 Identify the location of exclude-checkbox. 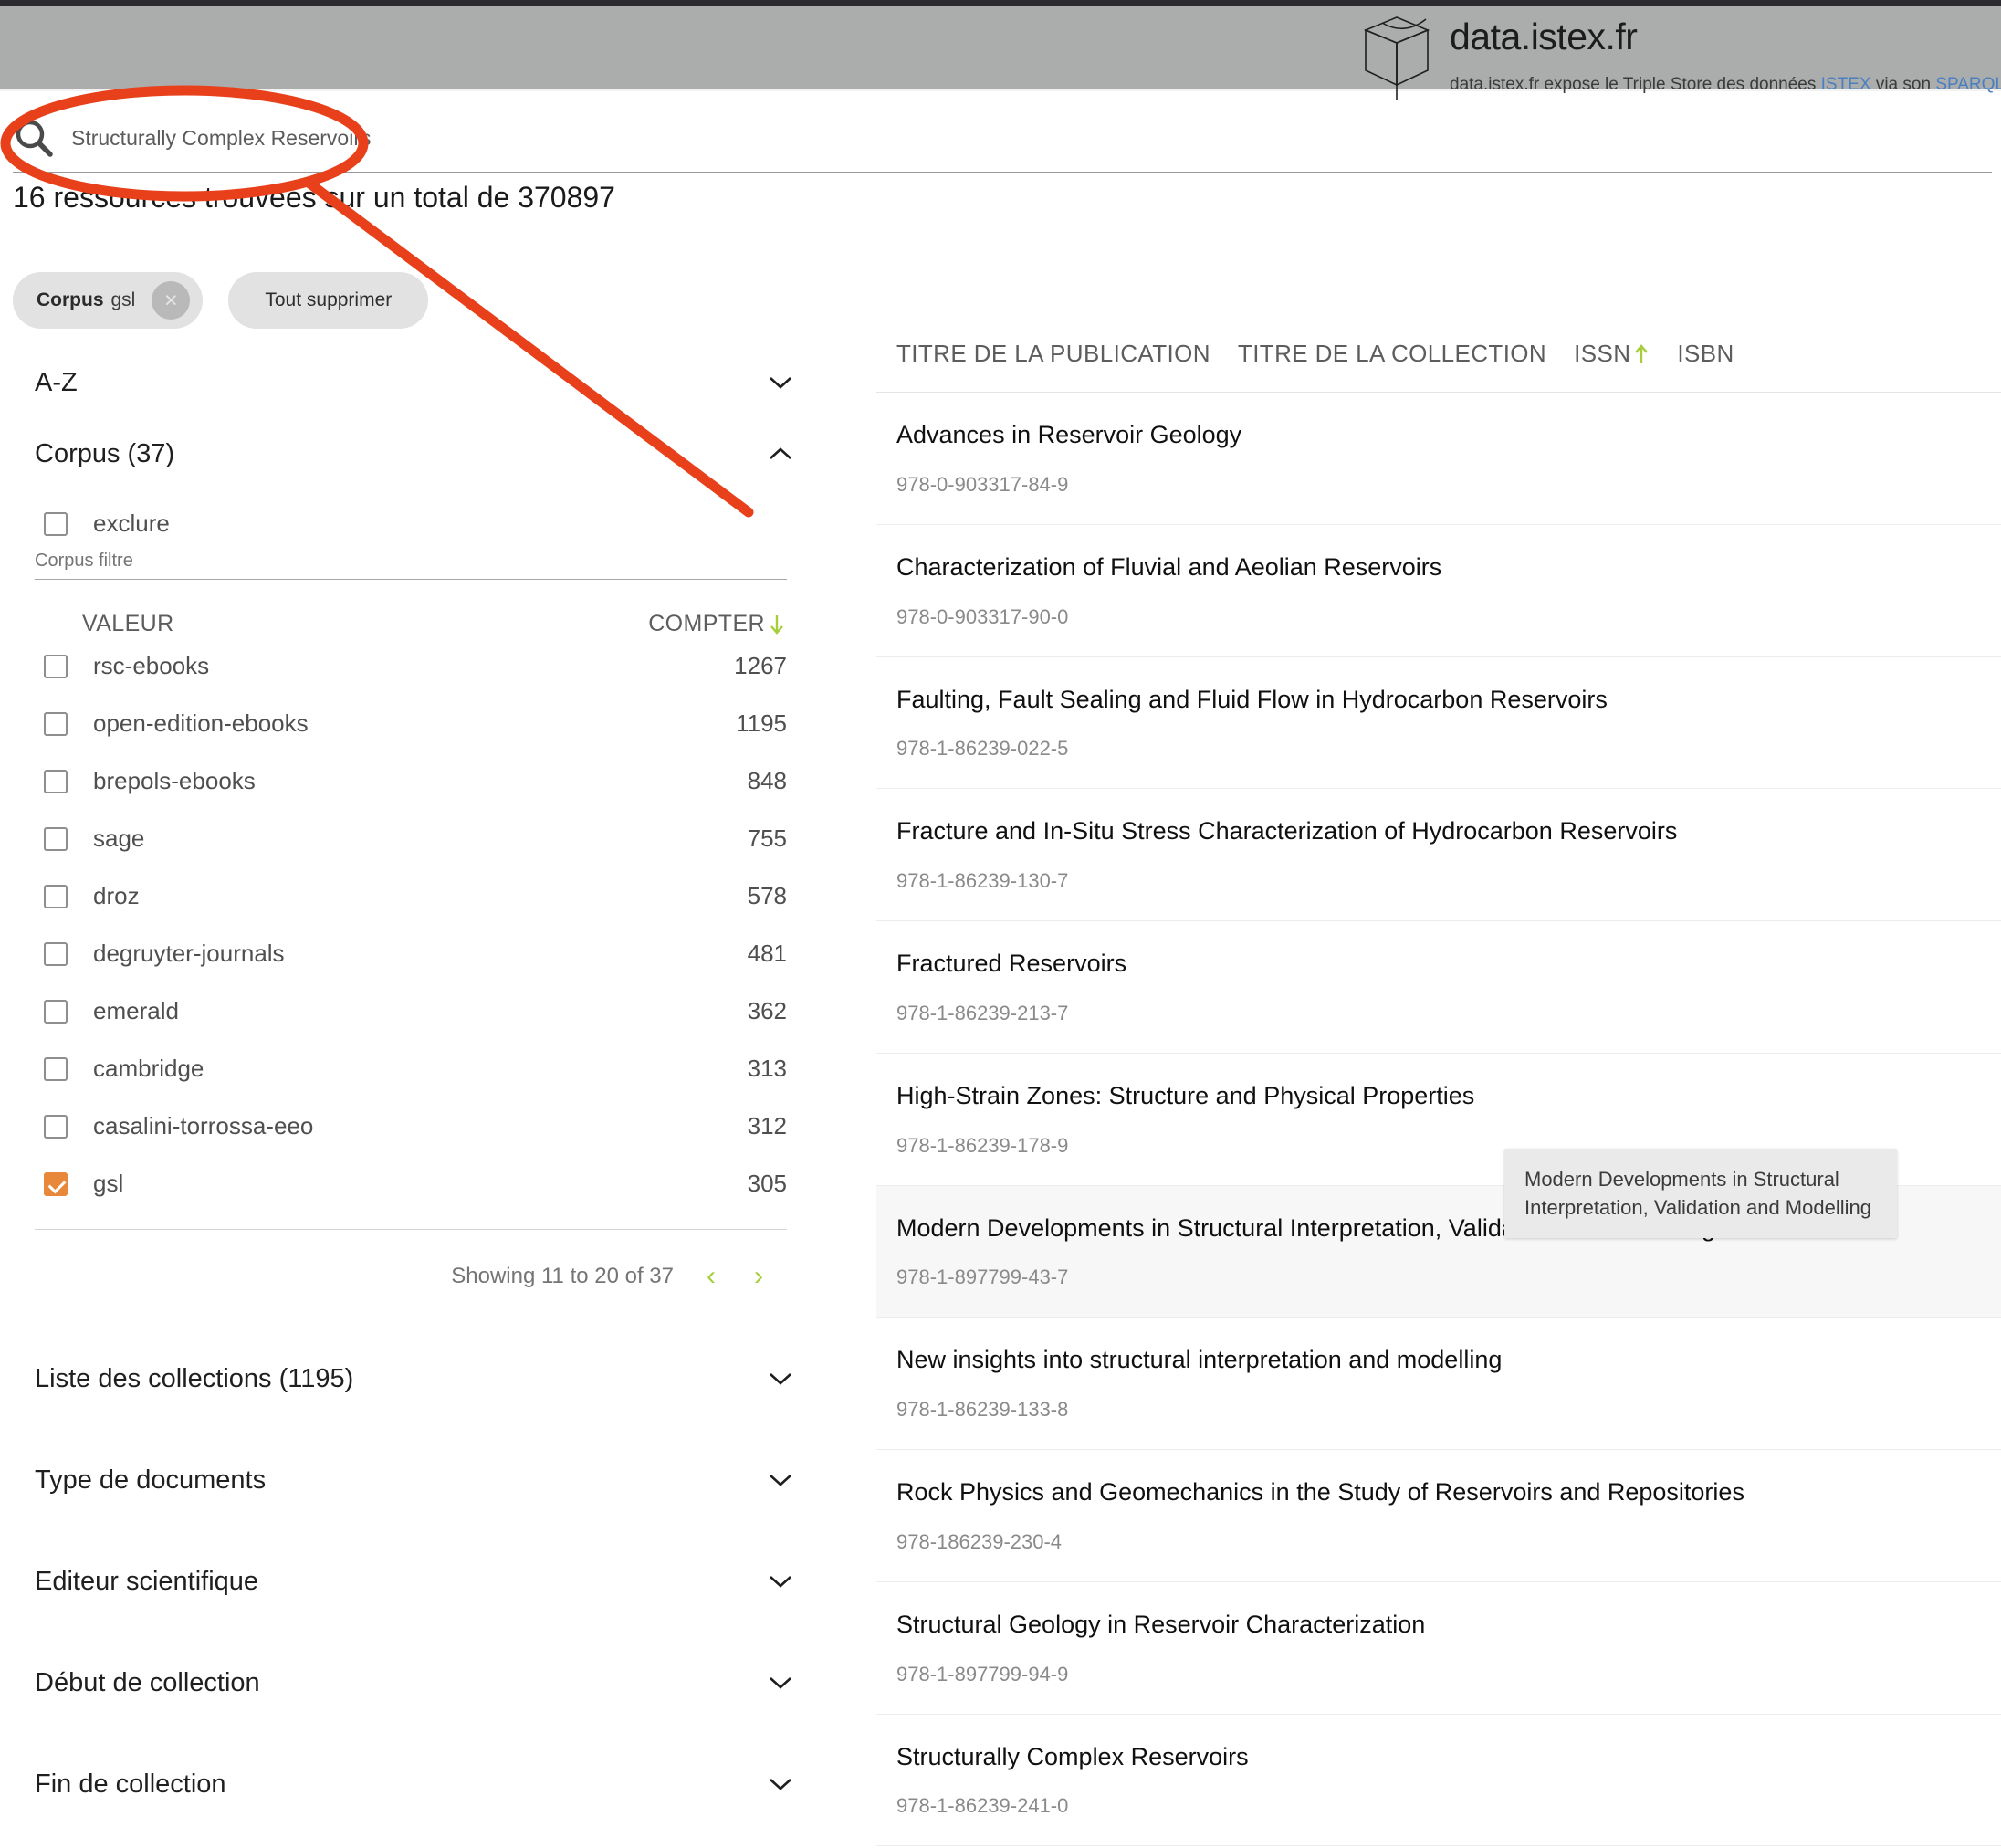
(56, 523).